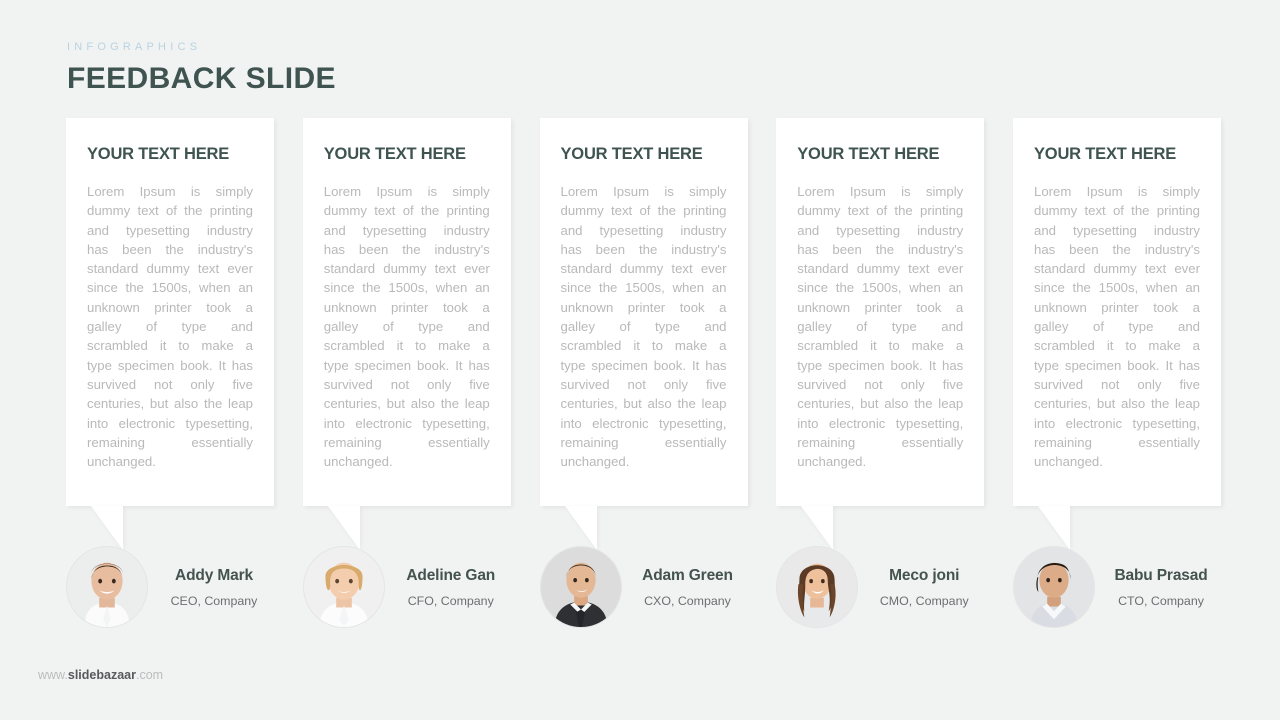 Image resolution: width=1280 pixels, height=720 pixels. What do you see at coordinates (201, 78) in the screenshot?
I see `page-title: FEEDBACK SLIDE` at bounding box center [201, 78].